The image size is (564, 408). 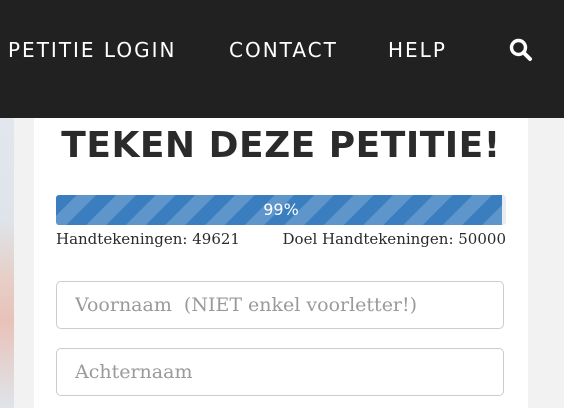 What do you see at coordinates (417, 50) in the screenshot?
I see `nav-item-help: HELP` at bounding box center [417, 50].